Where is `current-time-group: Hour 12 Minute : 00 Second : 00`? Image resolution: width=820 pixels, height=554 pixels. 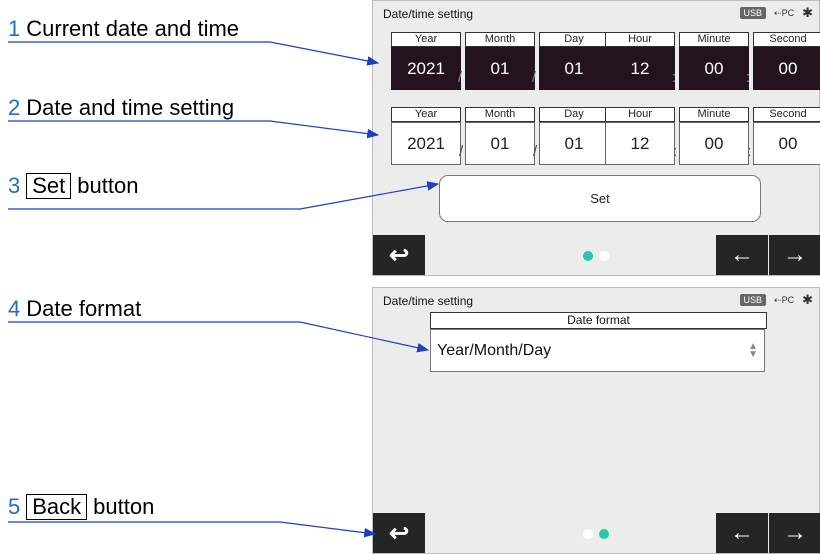
current-time-group: Hour 12 Minute : 00 Second : 00 is located at coordinates (712, 61).